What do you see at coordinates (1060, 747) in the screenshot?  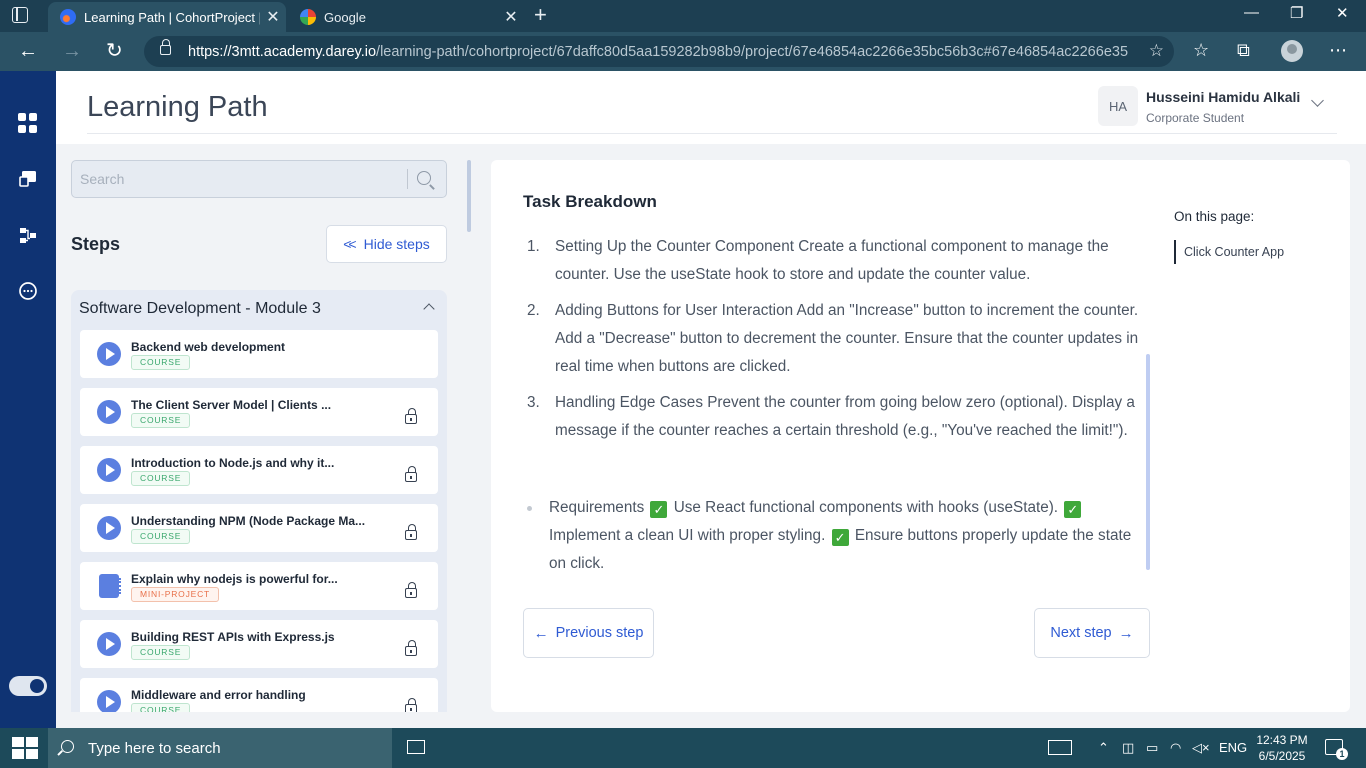 I see `keyboard-icon` at bounding box center [1060, 747].